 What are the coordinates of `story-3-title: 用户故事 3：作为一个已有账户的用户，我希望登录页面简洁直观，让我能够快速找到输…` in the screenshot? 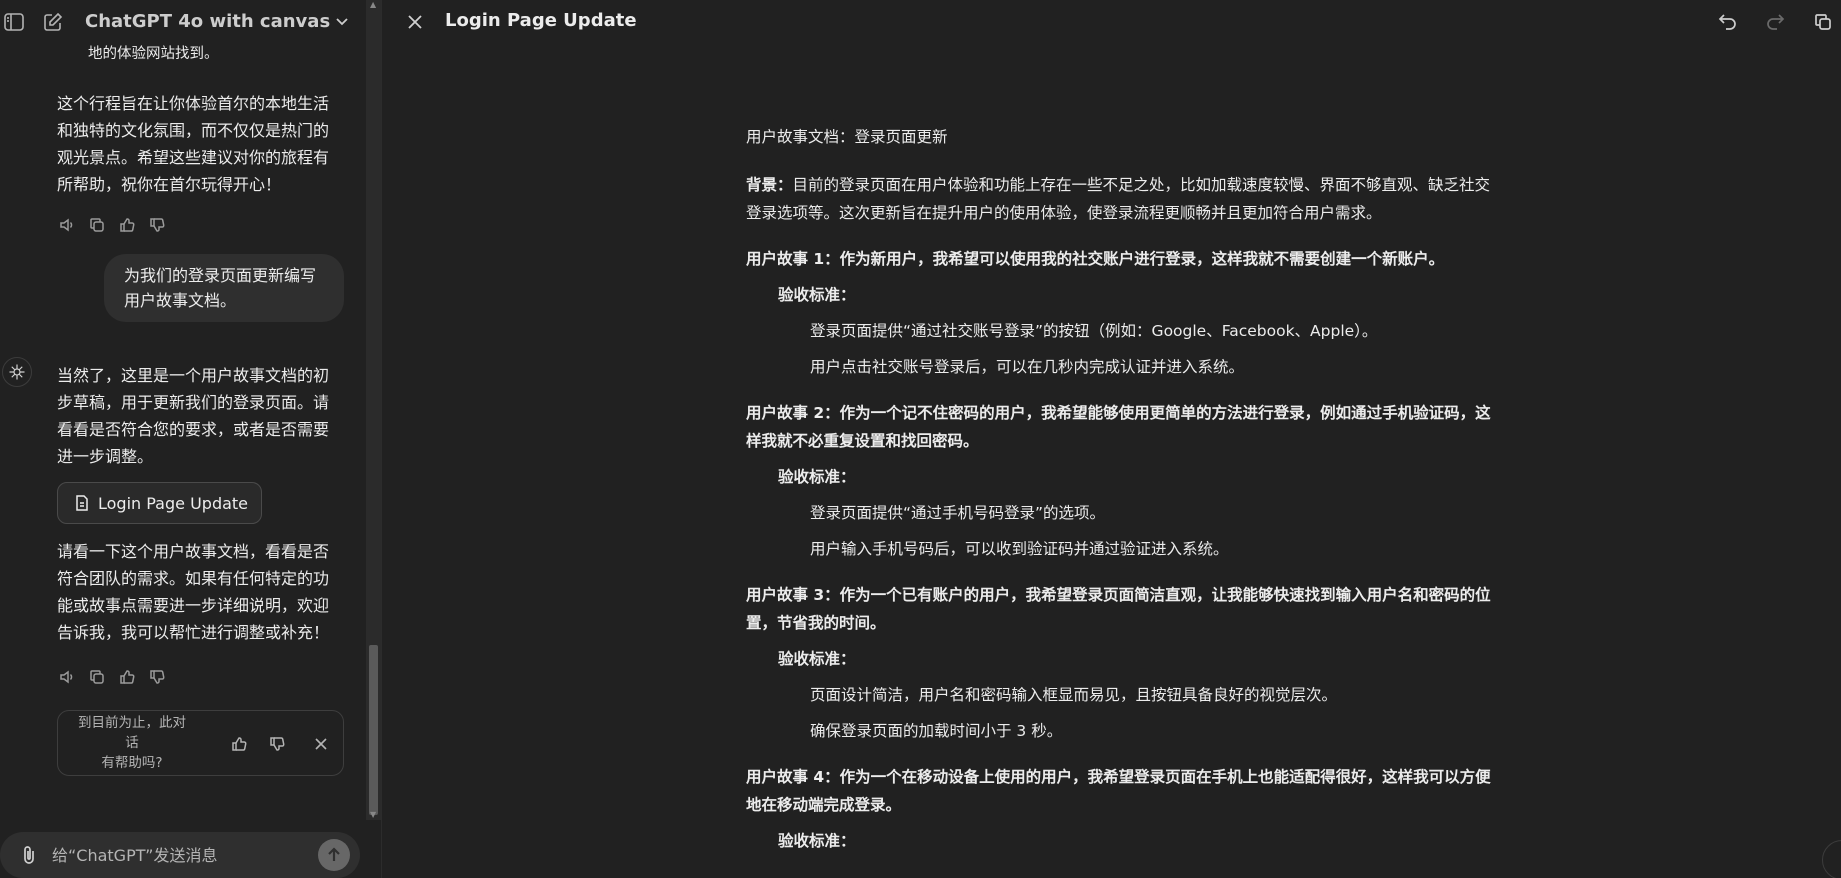 It's located at (1118, 595).